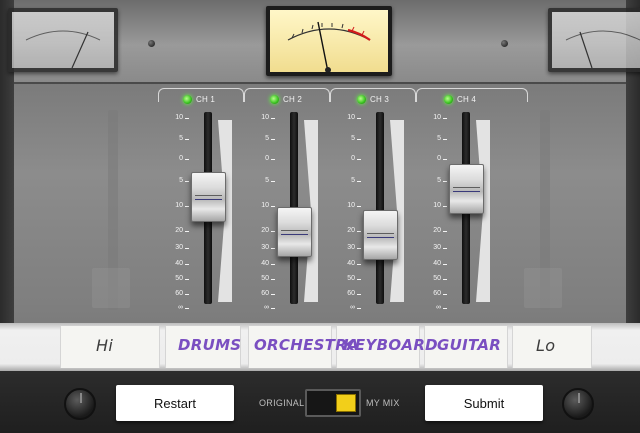 The image size is (640, 433). What do you see at coordinates (484, 403) in the screenshot?
I see `submit-button: Submit` at bounding box center [484, 403].